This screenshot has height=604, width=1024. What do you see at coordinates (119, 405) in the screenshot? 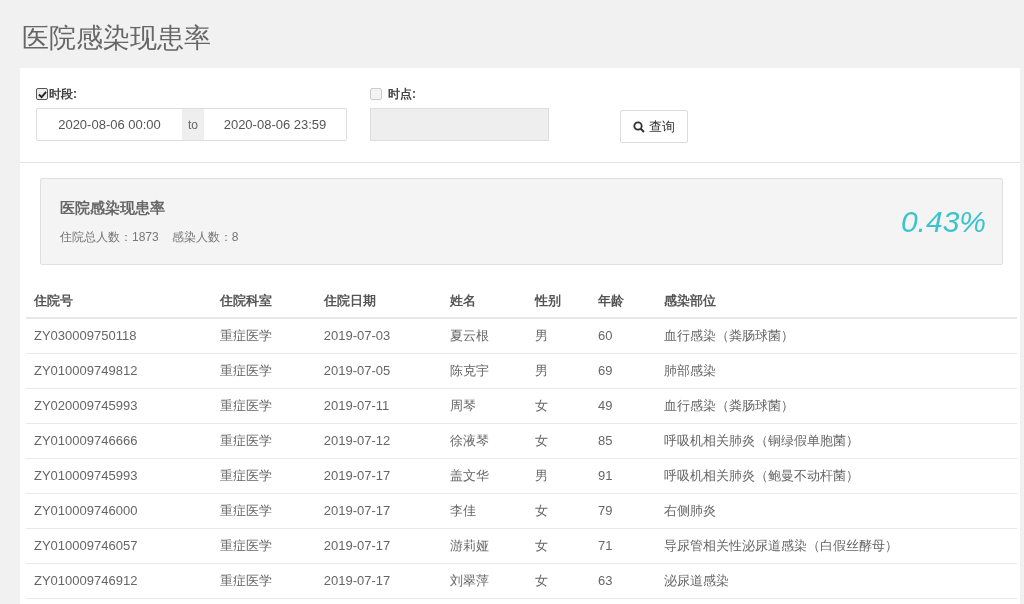
I see `table-cell: ZY020009745993` at bounding box center [119, 405].